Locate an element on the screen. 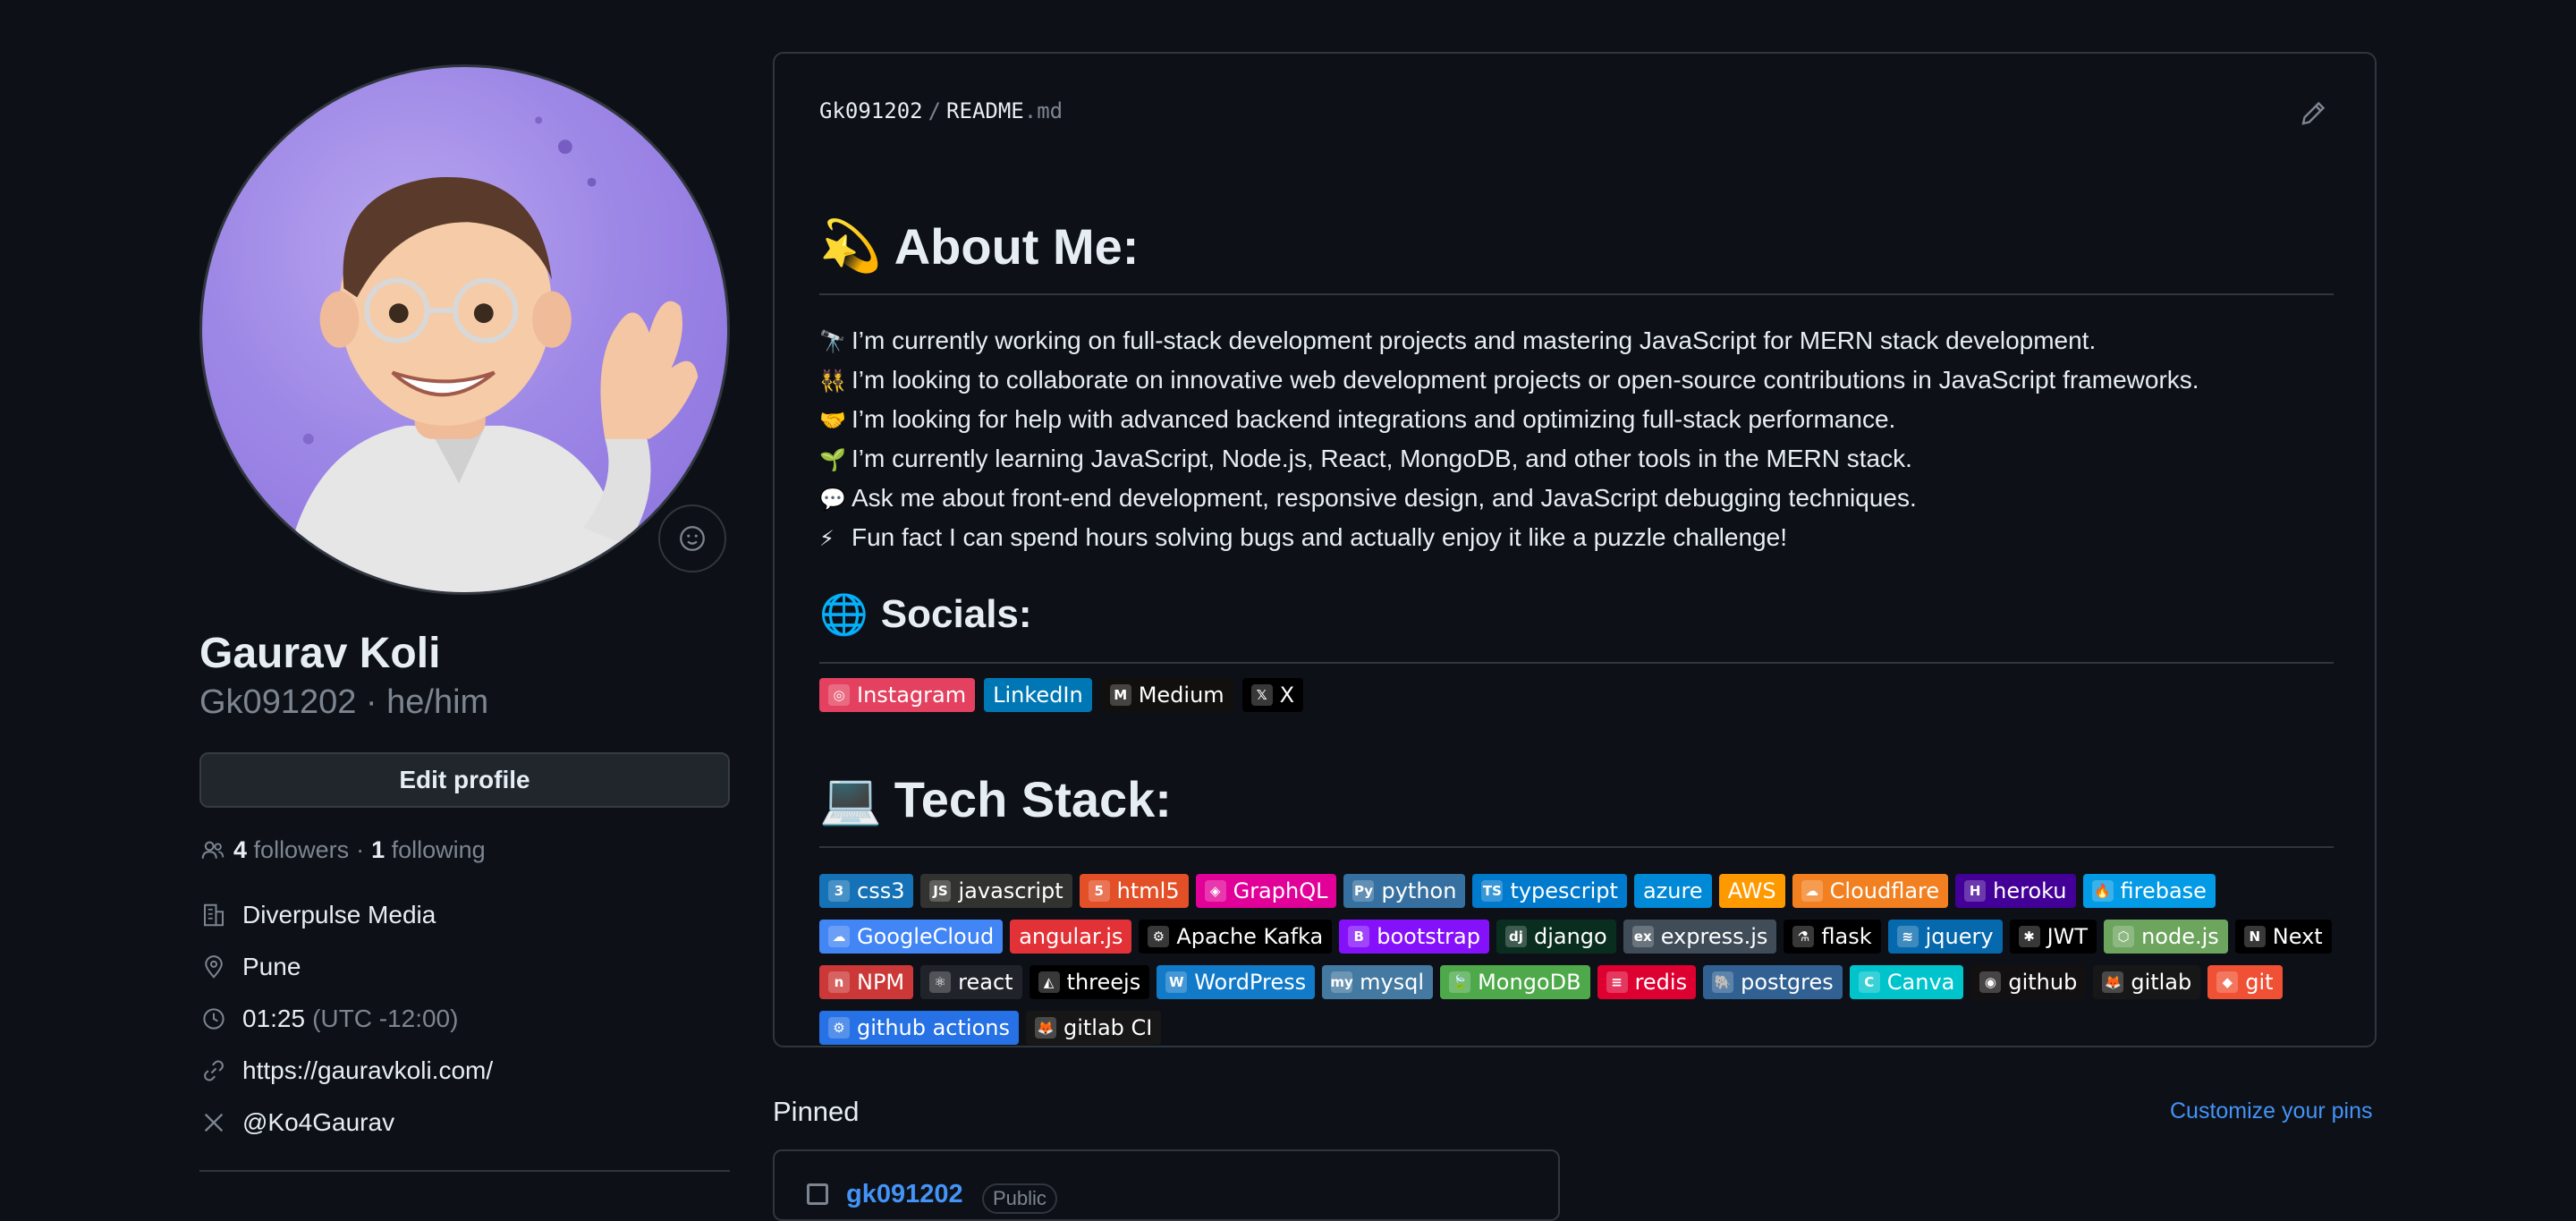 The image size is (2576, 1221). javascript-icon: JS is located at coordinates (940, 891).